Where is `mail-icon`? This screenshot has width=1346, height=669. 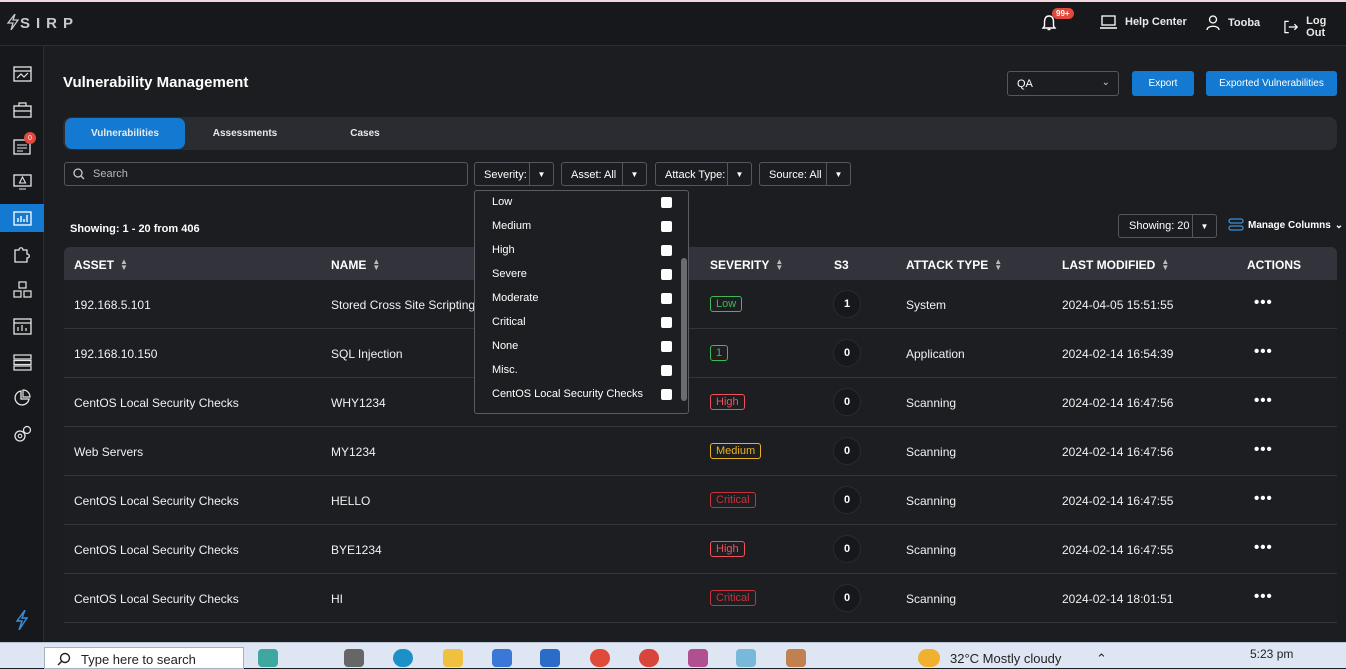
mail-icon is located at coordinates (550, 658).